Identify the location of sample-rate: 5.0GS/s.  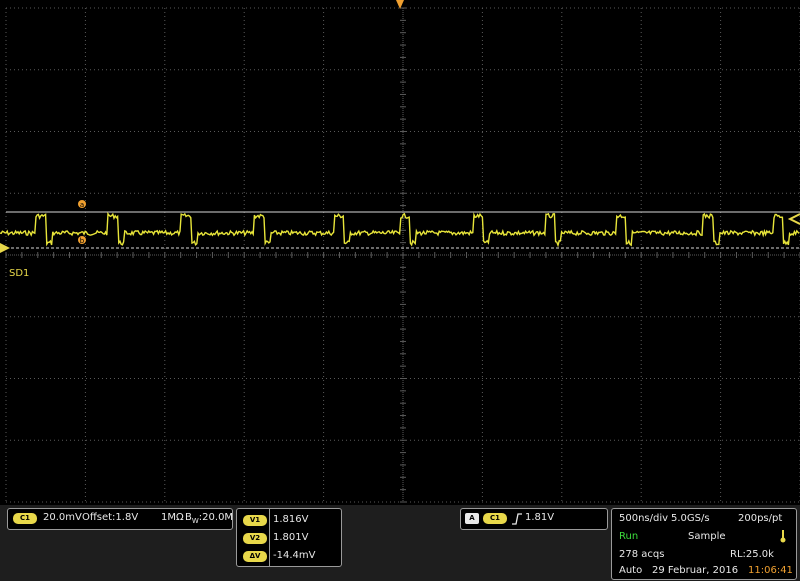
(690, 518).